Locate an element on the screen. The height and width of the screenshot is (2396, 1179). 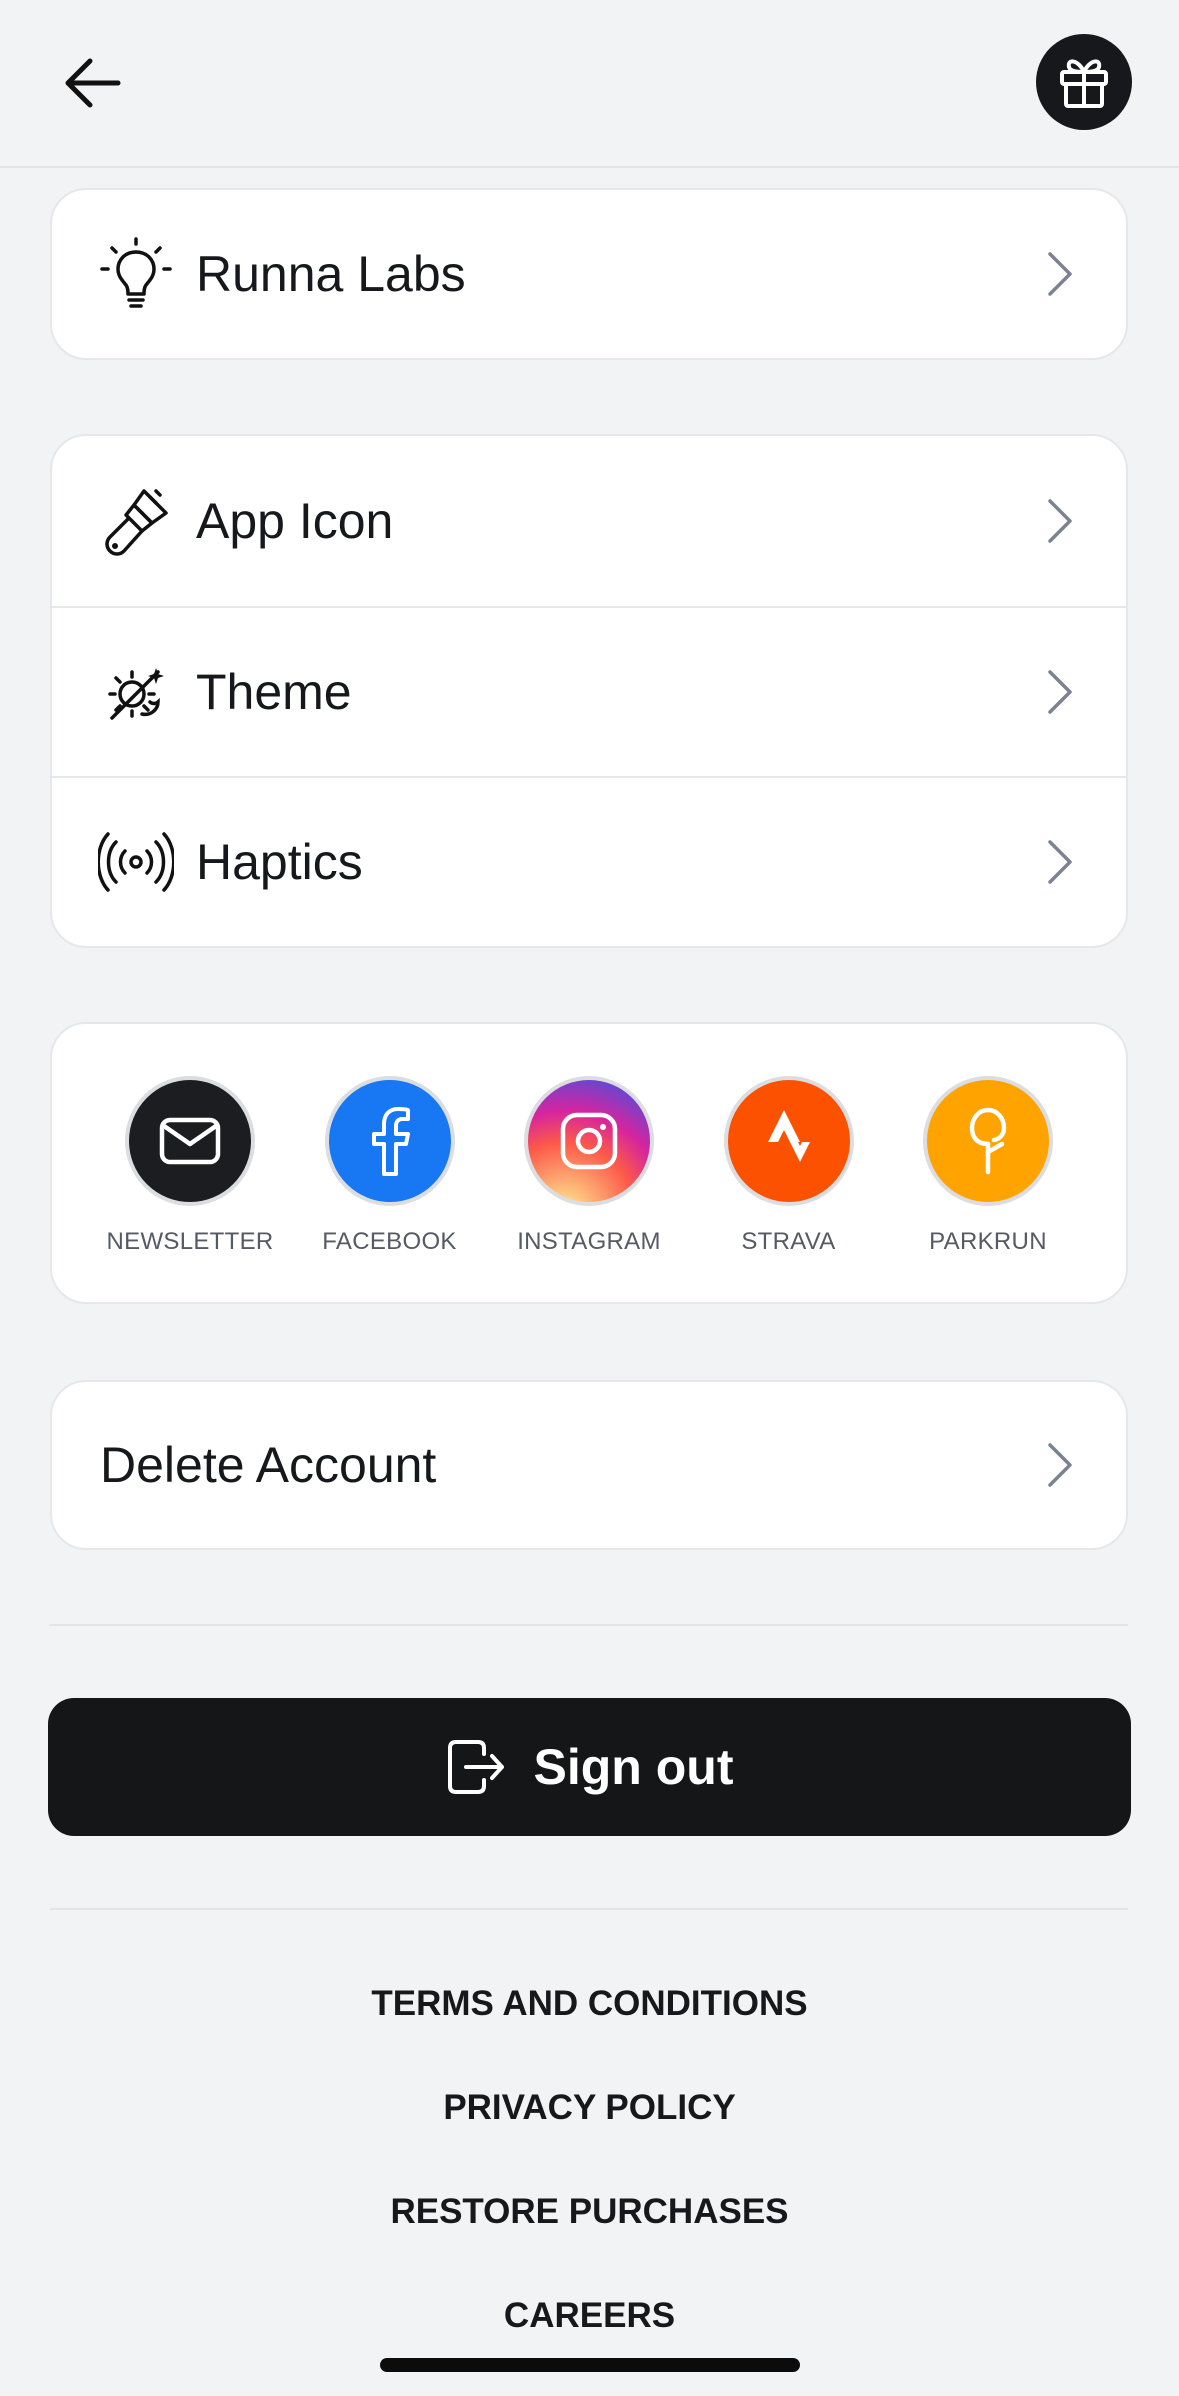
haptics-label: Haptics is located at coordinates (279, 862).